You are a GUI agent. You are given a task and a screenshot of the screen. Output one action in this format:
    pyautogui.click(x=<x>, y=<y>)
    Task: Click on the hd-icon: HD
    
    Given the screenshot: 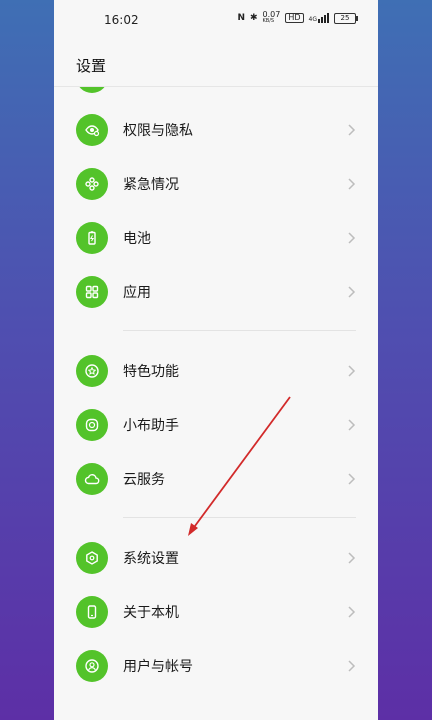 What is the action you would take?
    pyautogui.click(x=294, y=18)
    